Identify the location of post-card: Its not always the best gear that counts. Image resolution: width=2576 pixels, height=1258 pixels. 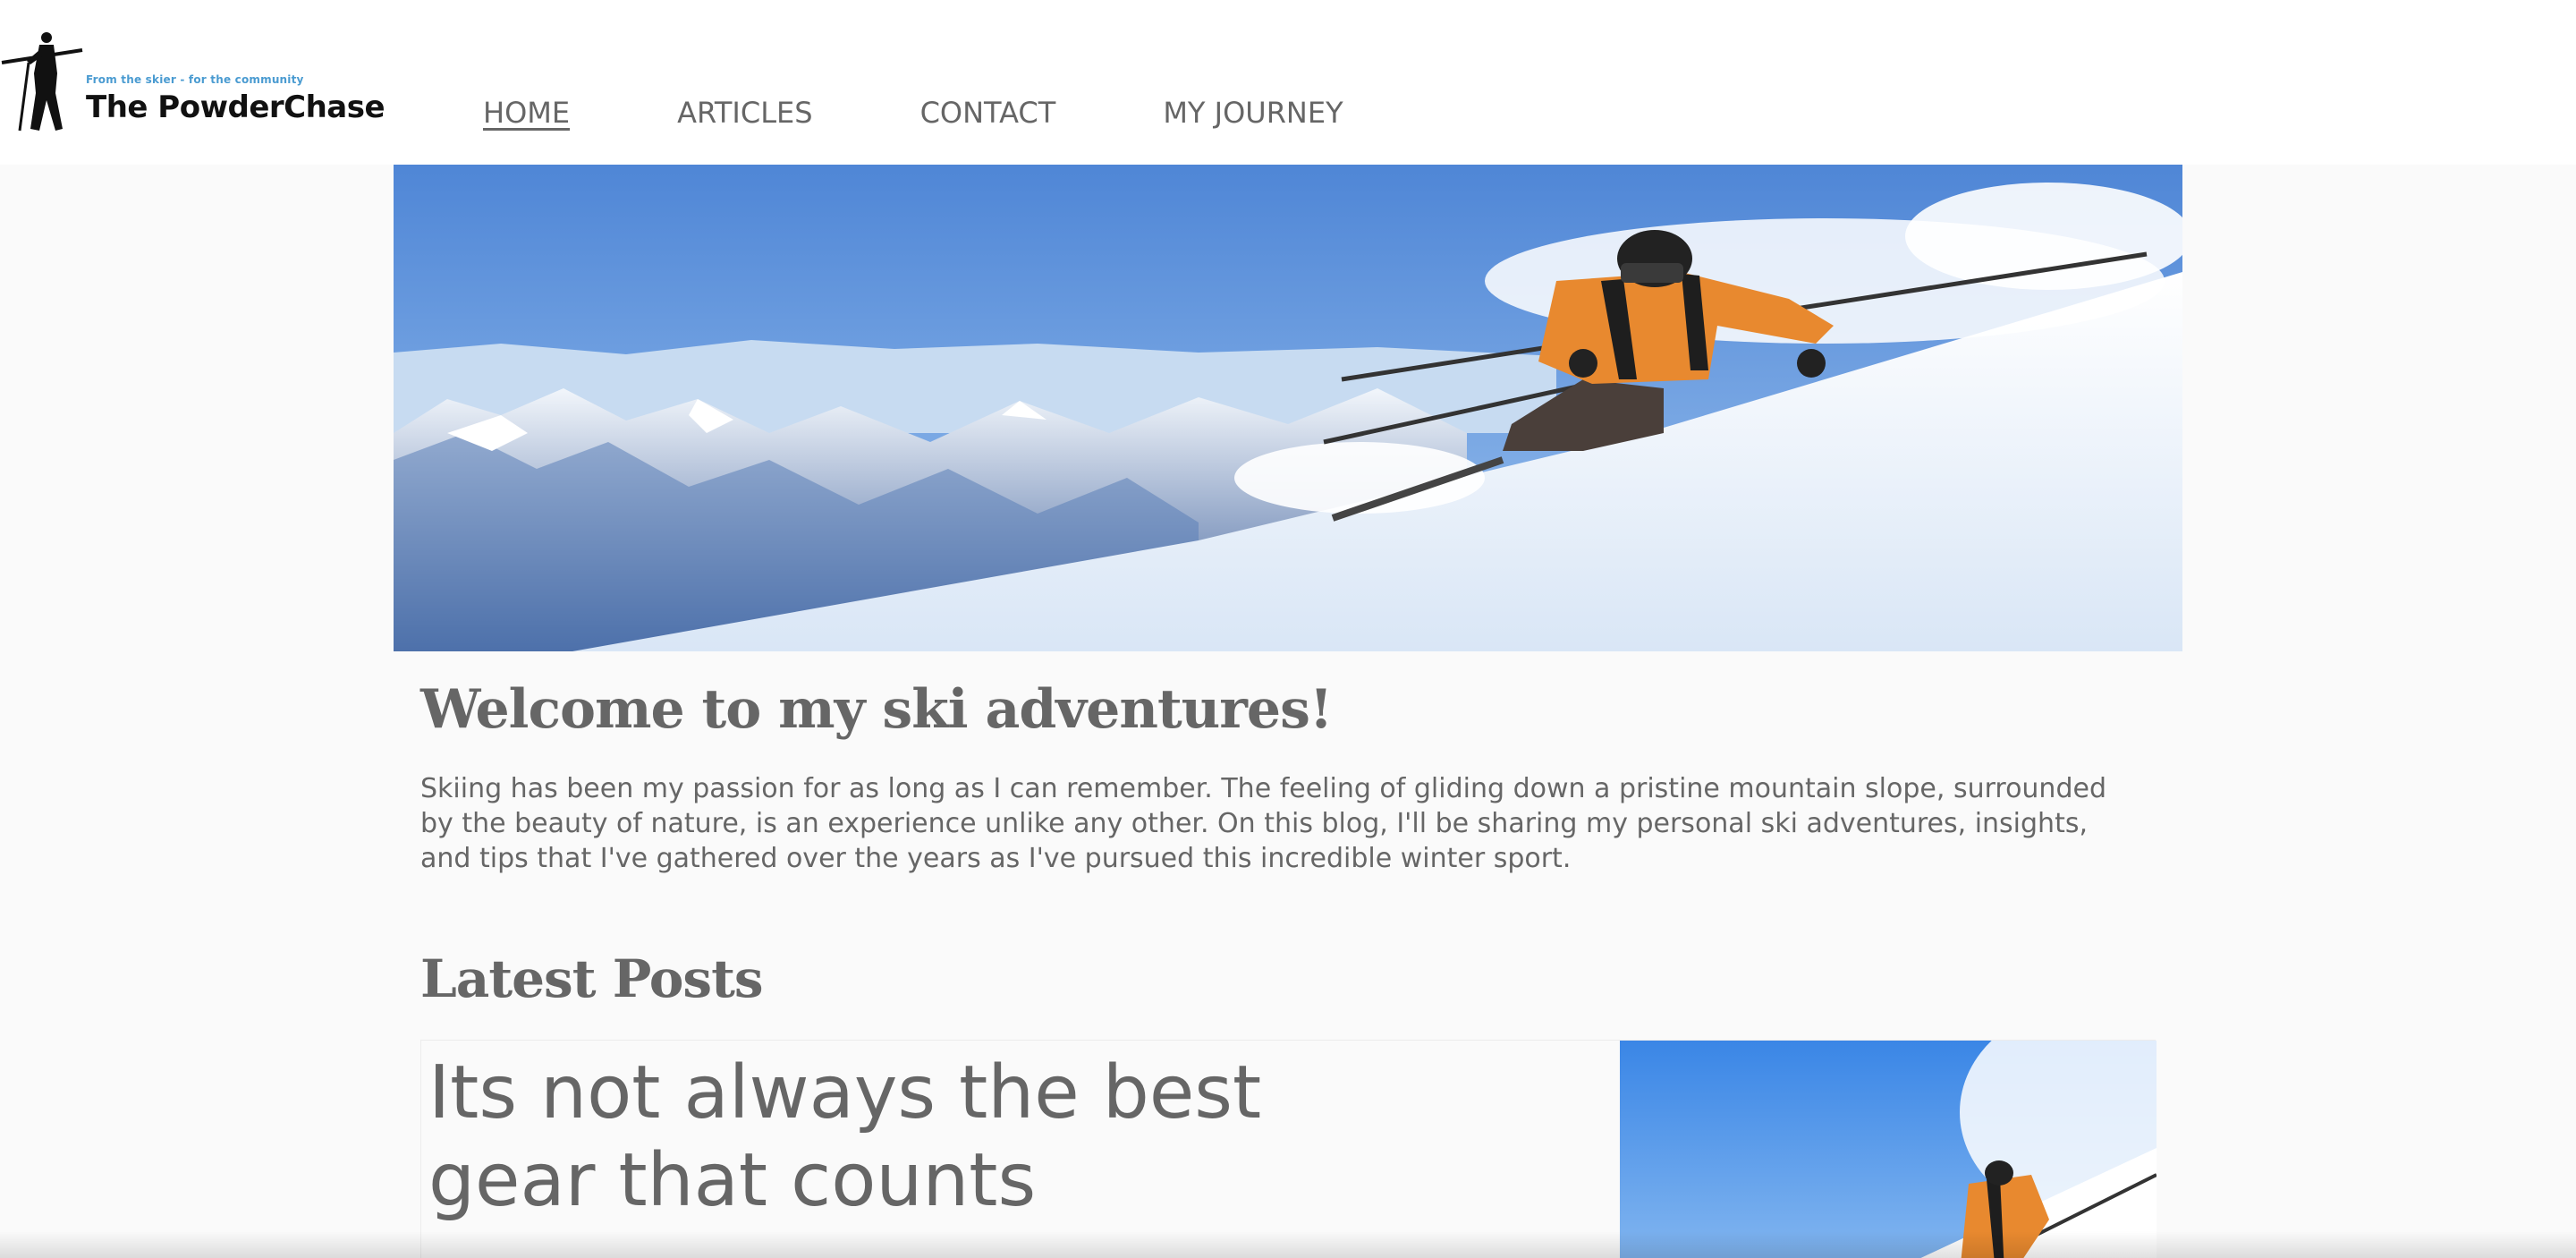
(1288, 1149).